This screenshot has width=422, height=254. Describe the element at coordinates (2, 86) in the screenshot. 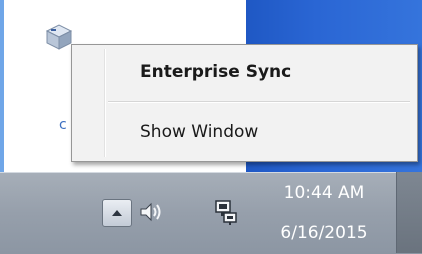

I see `window-edge` at that location.